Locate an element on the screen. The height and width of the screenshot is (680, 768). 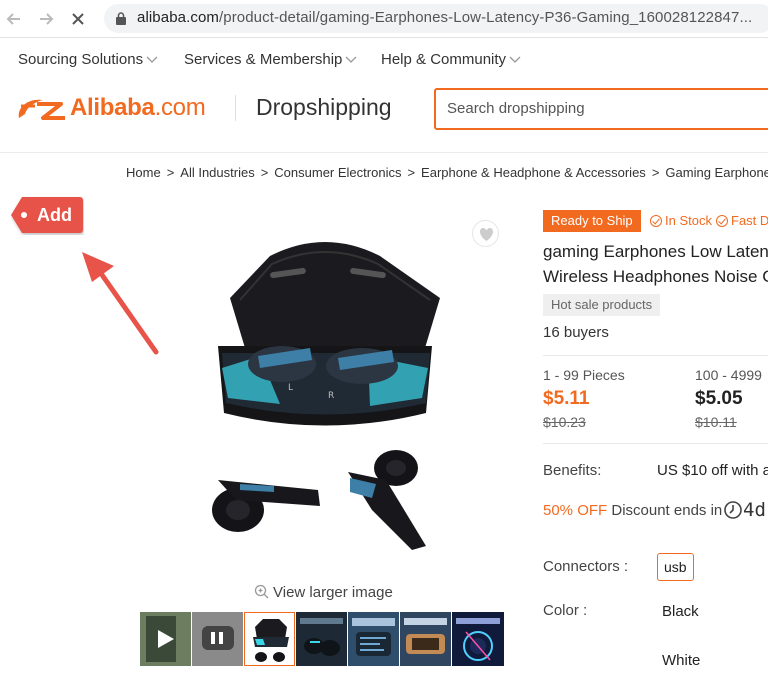
nav-help-community: Help & Community is located at coordinates (451, 59).